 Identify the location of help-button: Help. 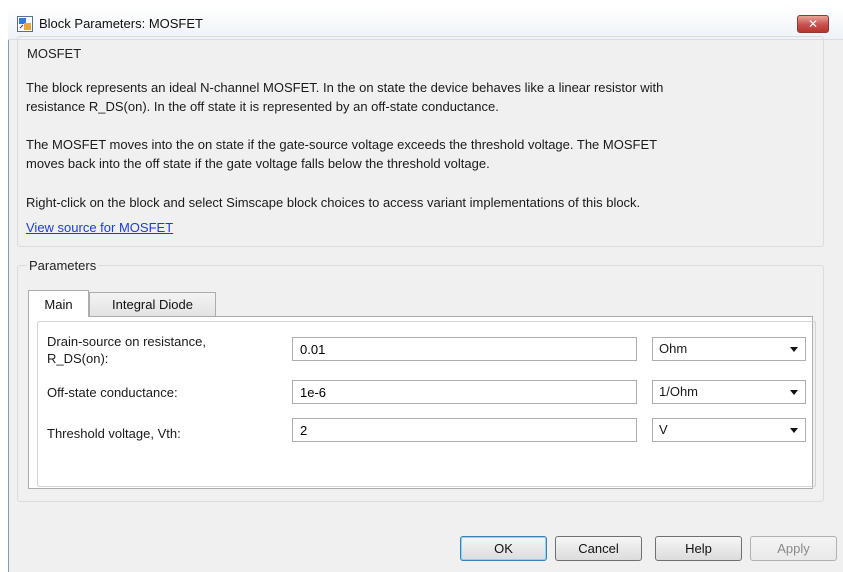
(698, 548).